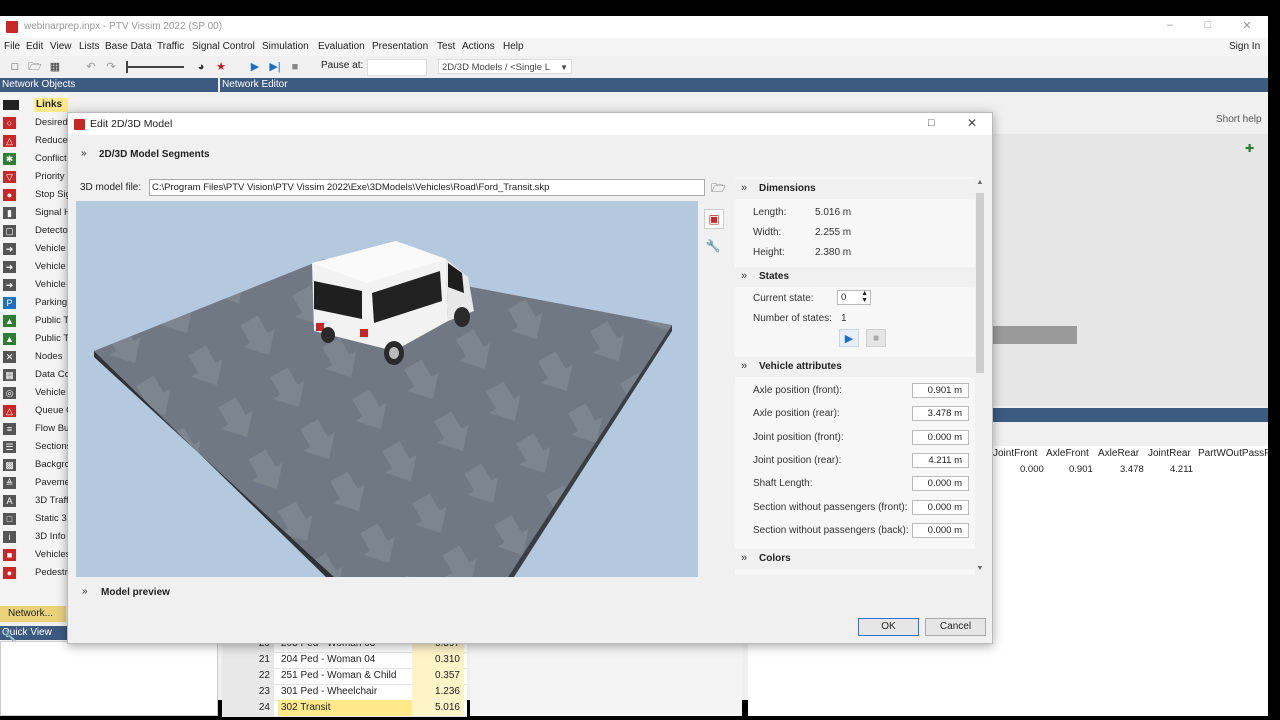  I want to click on menu-edit: Edit, so click(34, 46).